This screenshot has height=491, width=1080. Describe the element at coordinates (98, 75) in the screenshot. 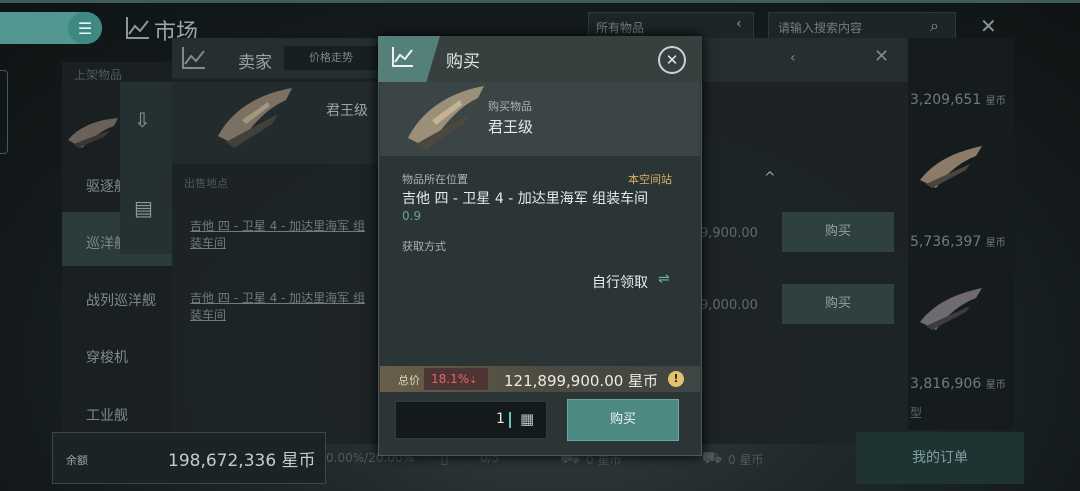

I see `listed-items-header: 上架物品` at that location.